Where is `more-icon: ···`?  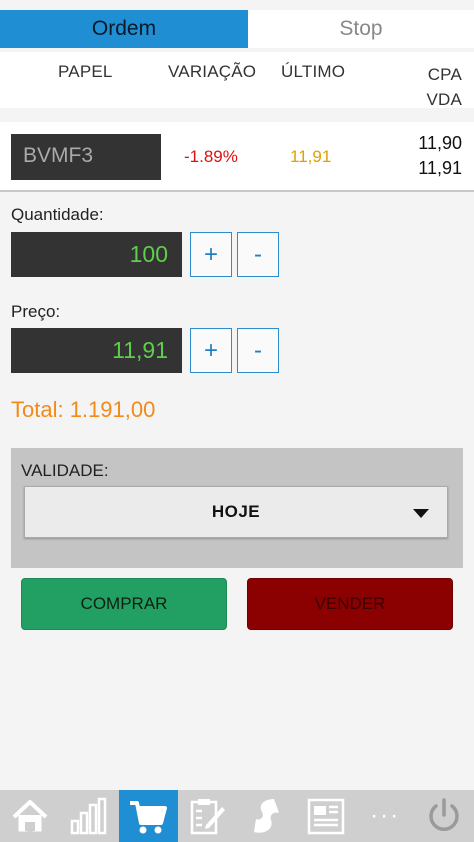 more-icon: ··· is located at coordinates (385, 815).